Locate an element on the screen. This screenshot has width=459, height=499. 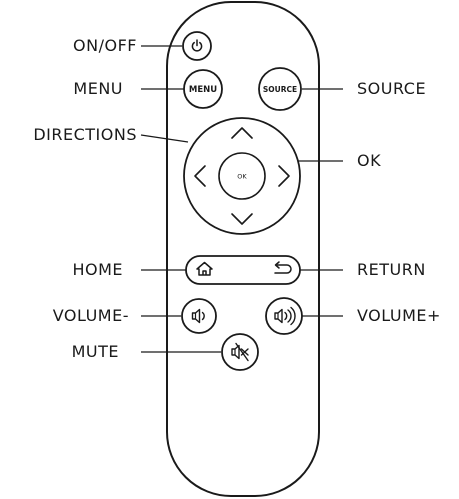
source-button-label: SOURCE is located at coordinates (280, 89).